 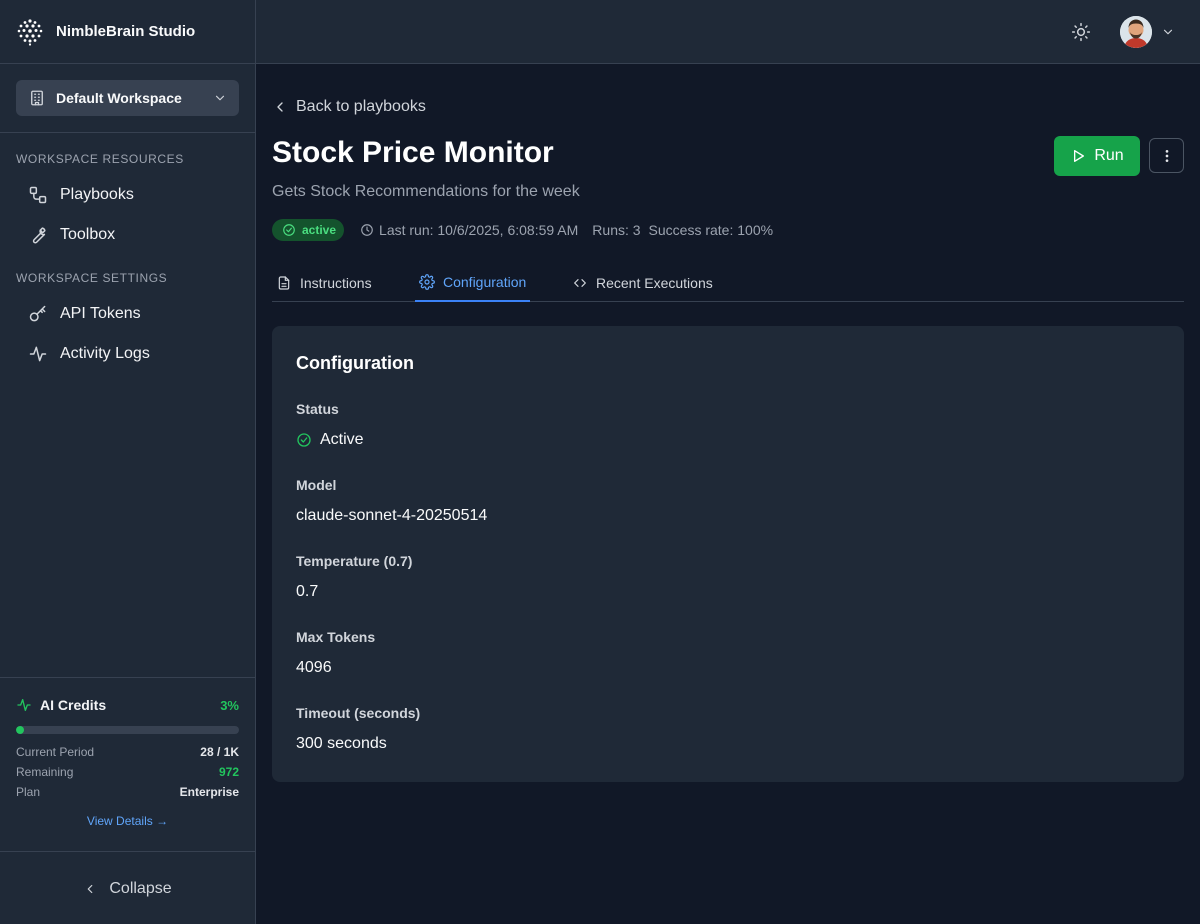 What do you see at coordinates (127, 772) in the screenshot?
I see `credits-row-remaining: Remaining 972` at bounding box center [127, 772].